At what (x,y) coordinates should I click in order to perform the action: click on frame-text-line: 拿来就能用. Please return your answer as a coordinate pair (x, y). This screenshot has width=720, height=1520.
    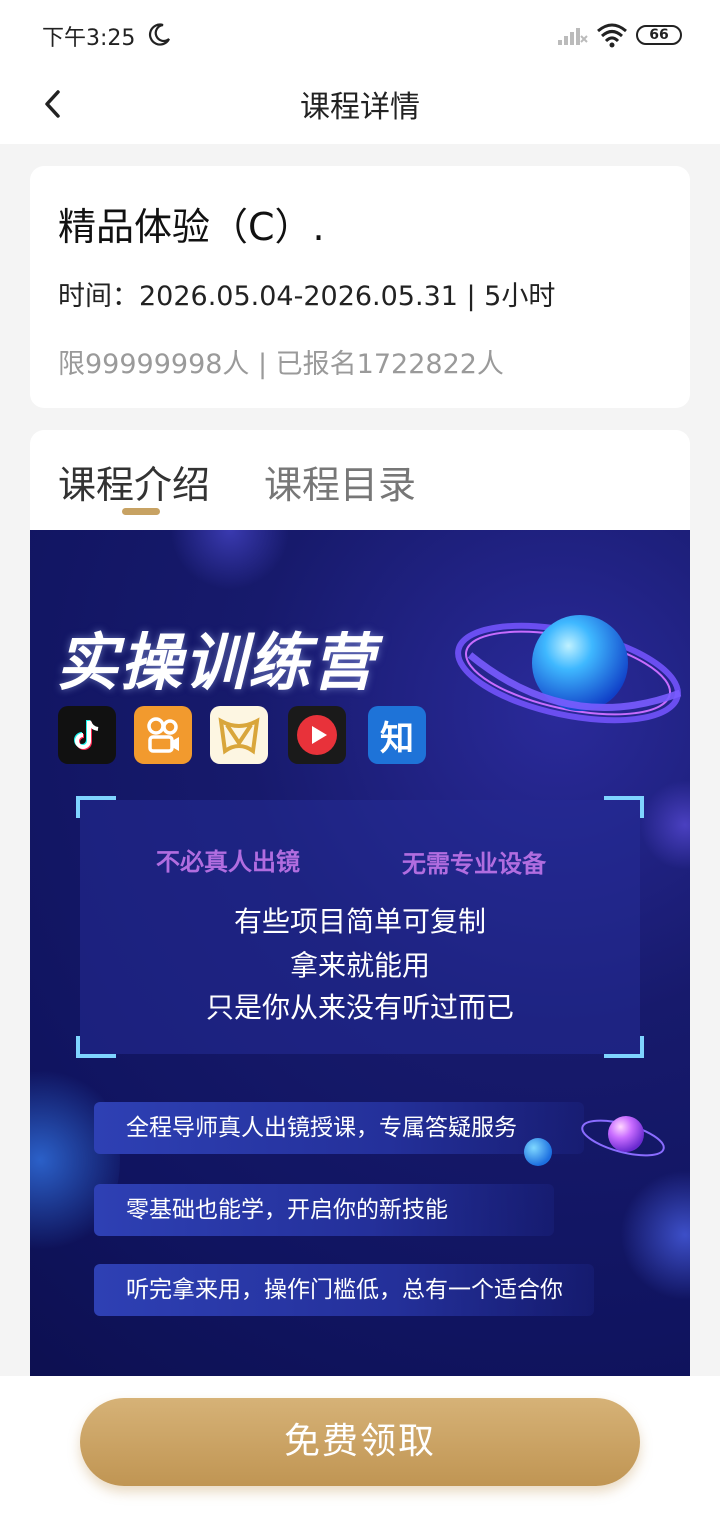
    Looking at the image, I should click on (359, 965).